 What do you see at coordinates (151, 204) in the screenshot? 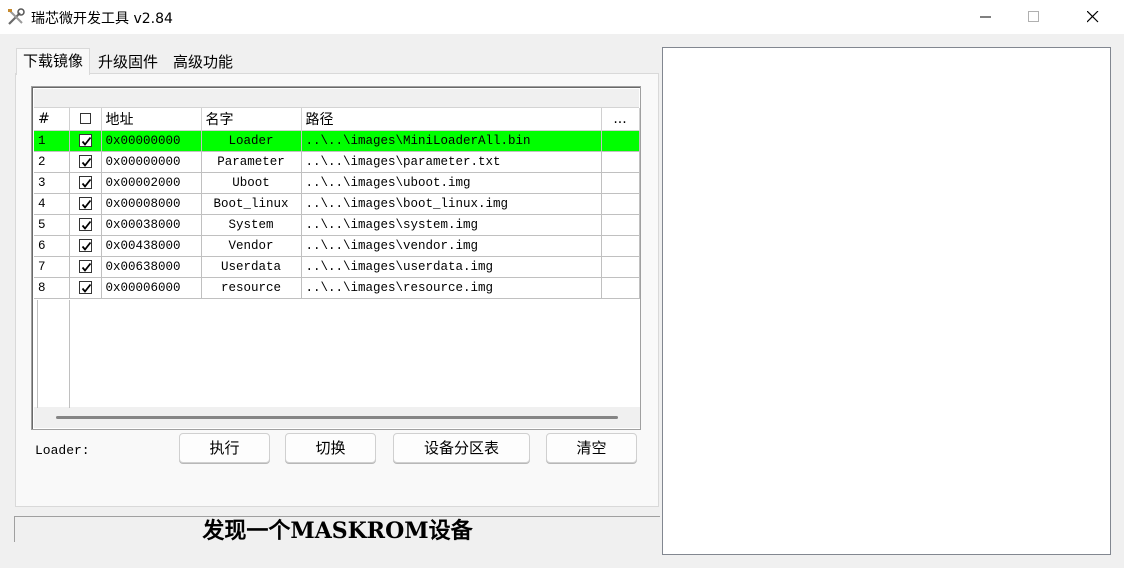
I see `row-address: 0x00008000` at bounding box center [151, 204].